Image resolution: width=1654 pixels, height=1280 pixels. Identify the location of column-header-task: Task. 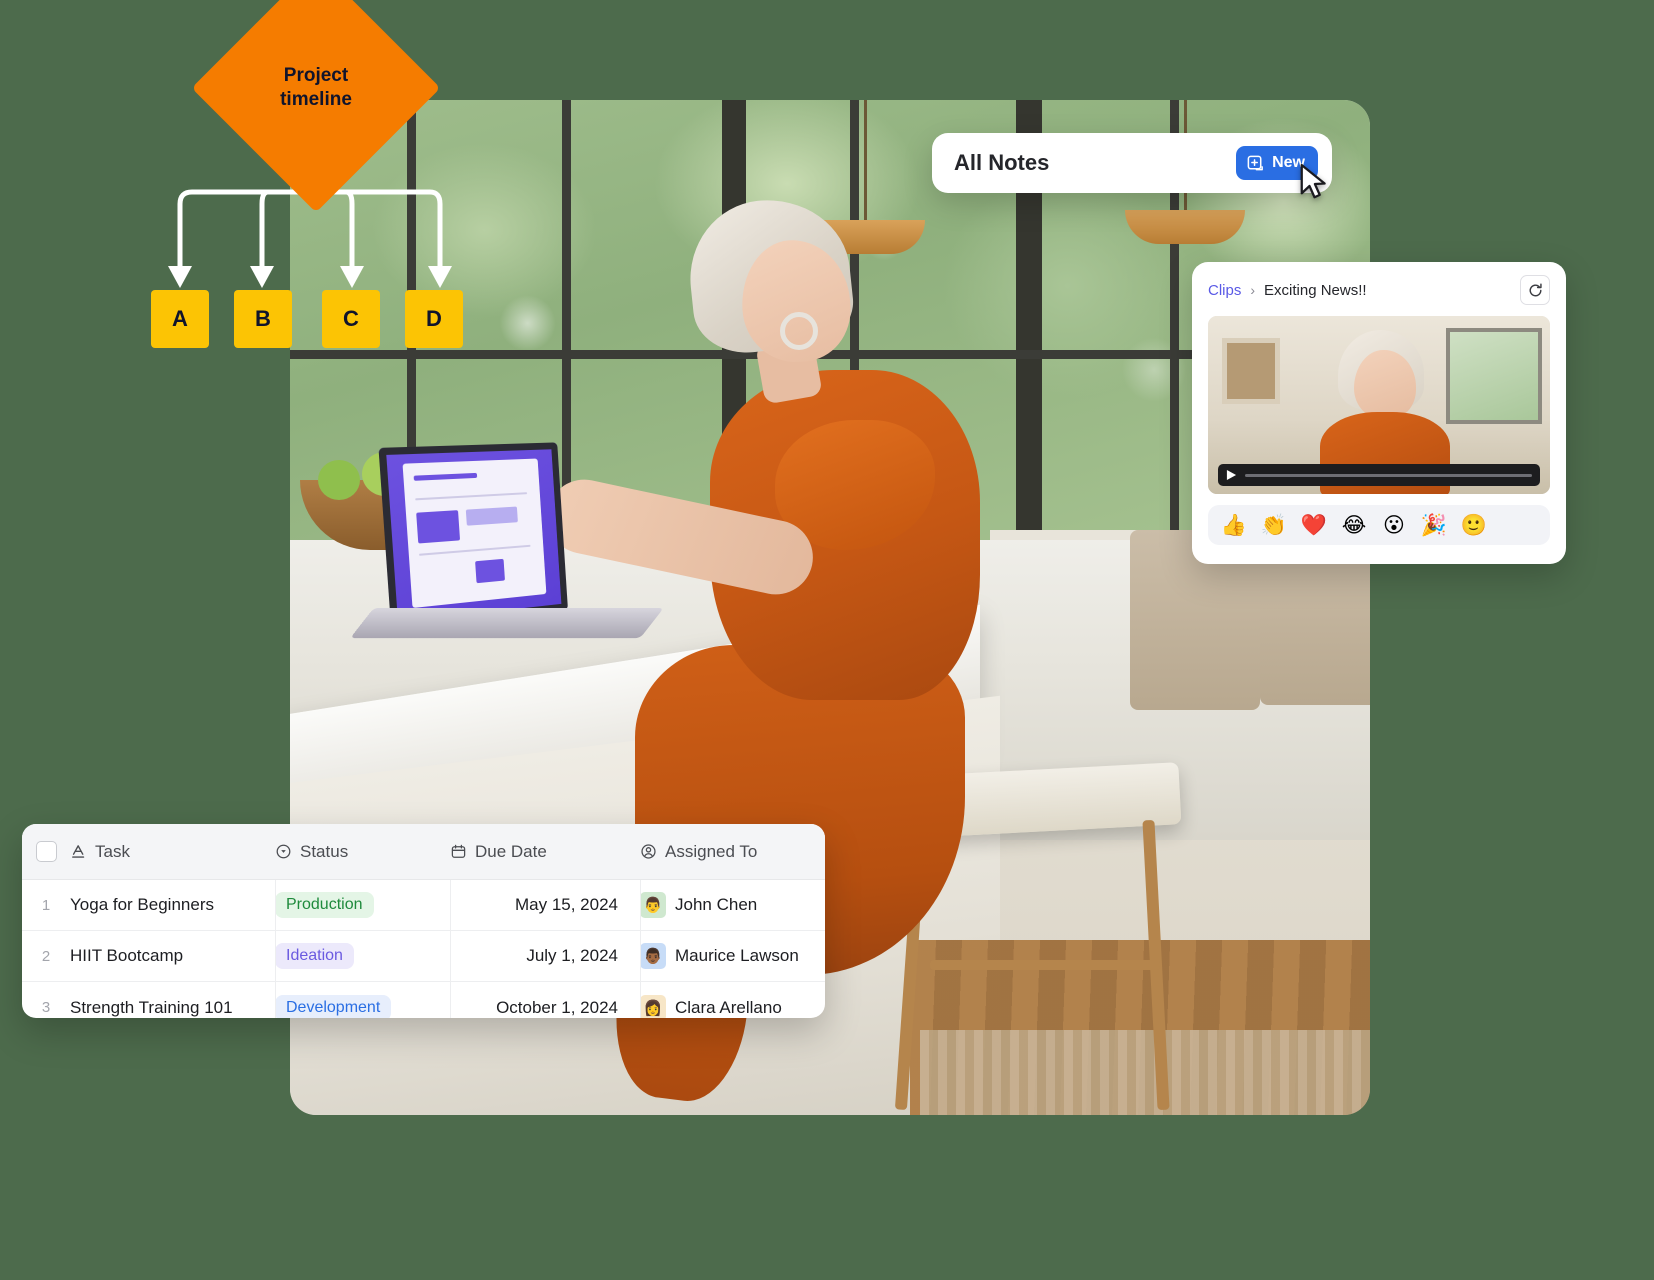
(172, 852).